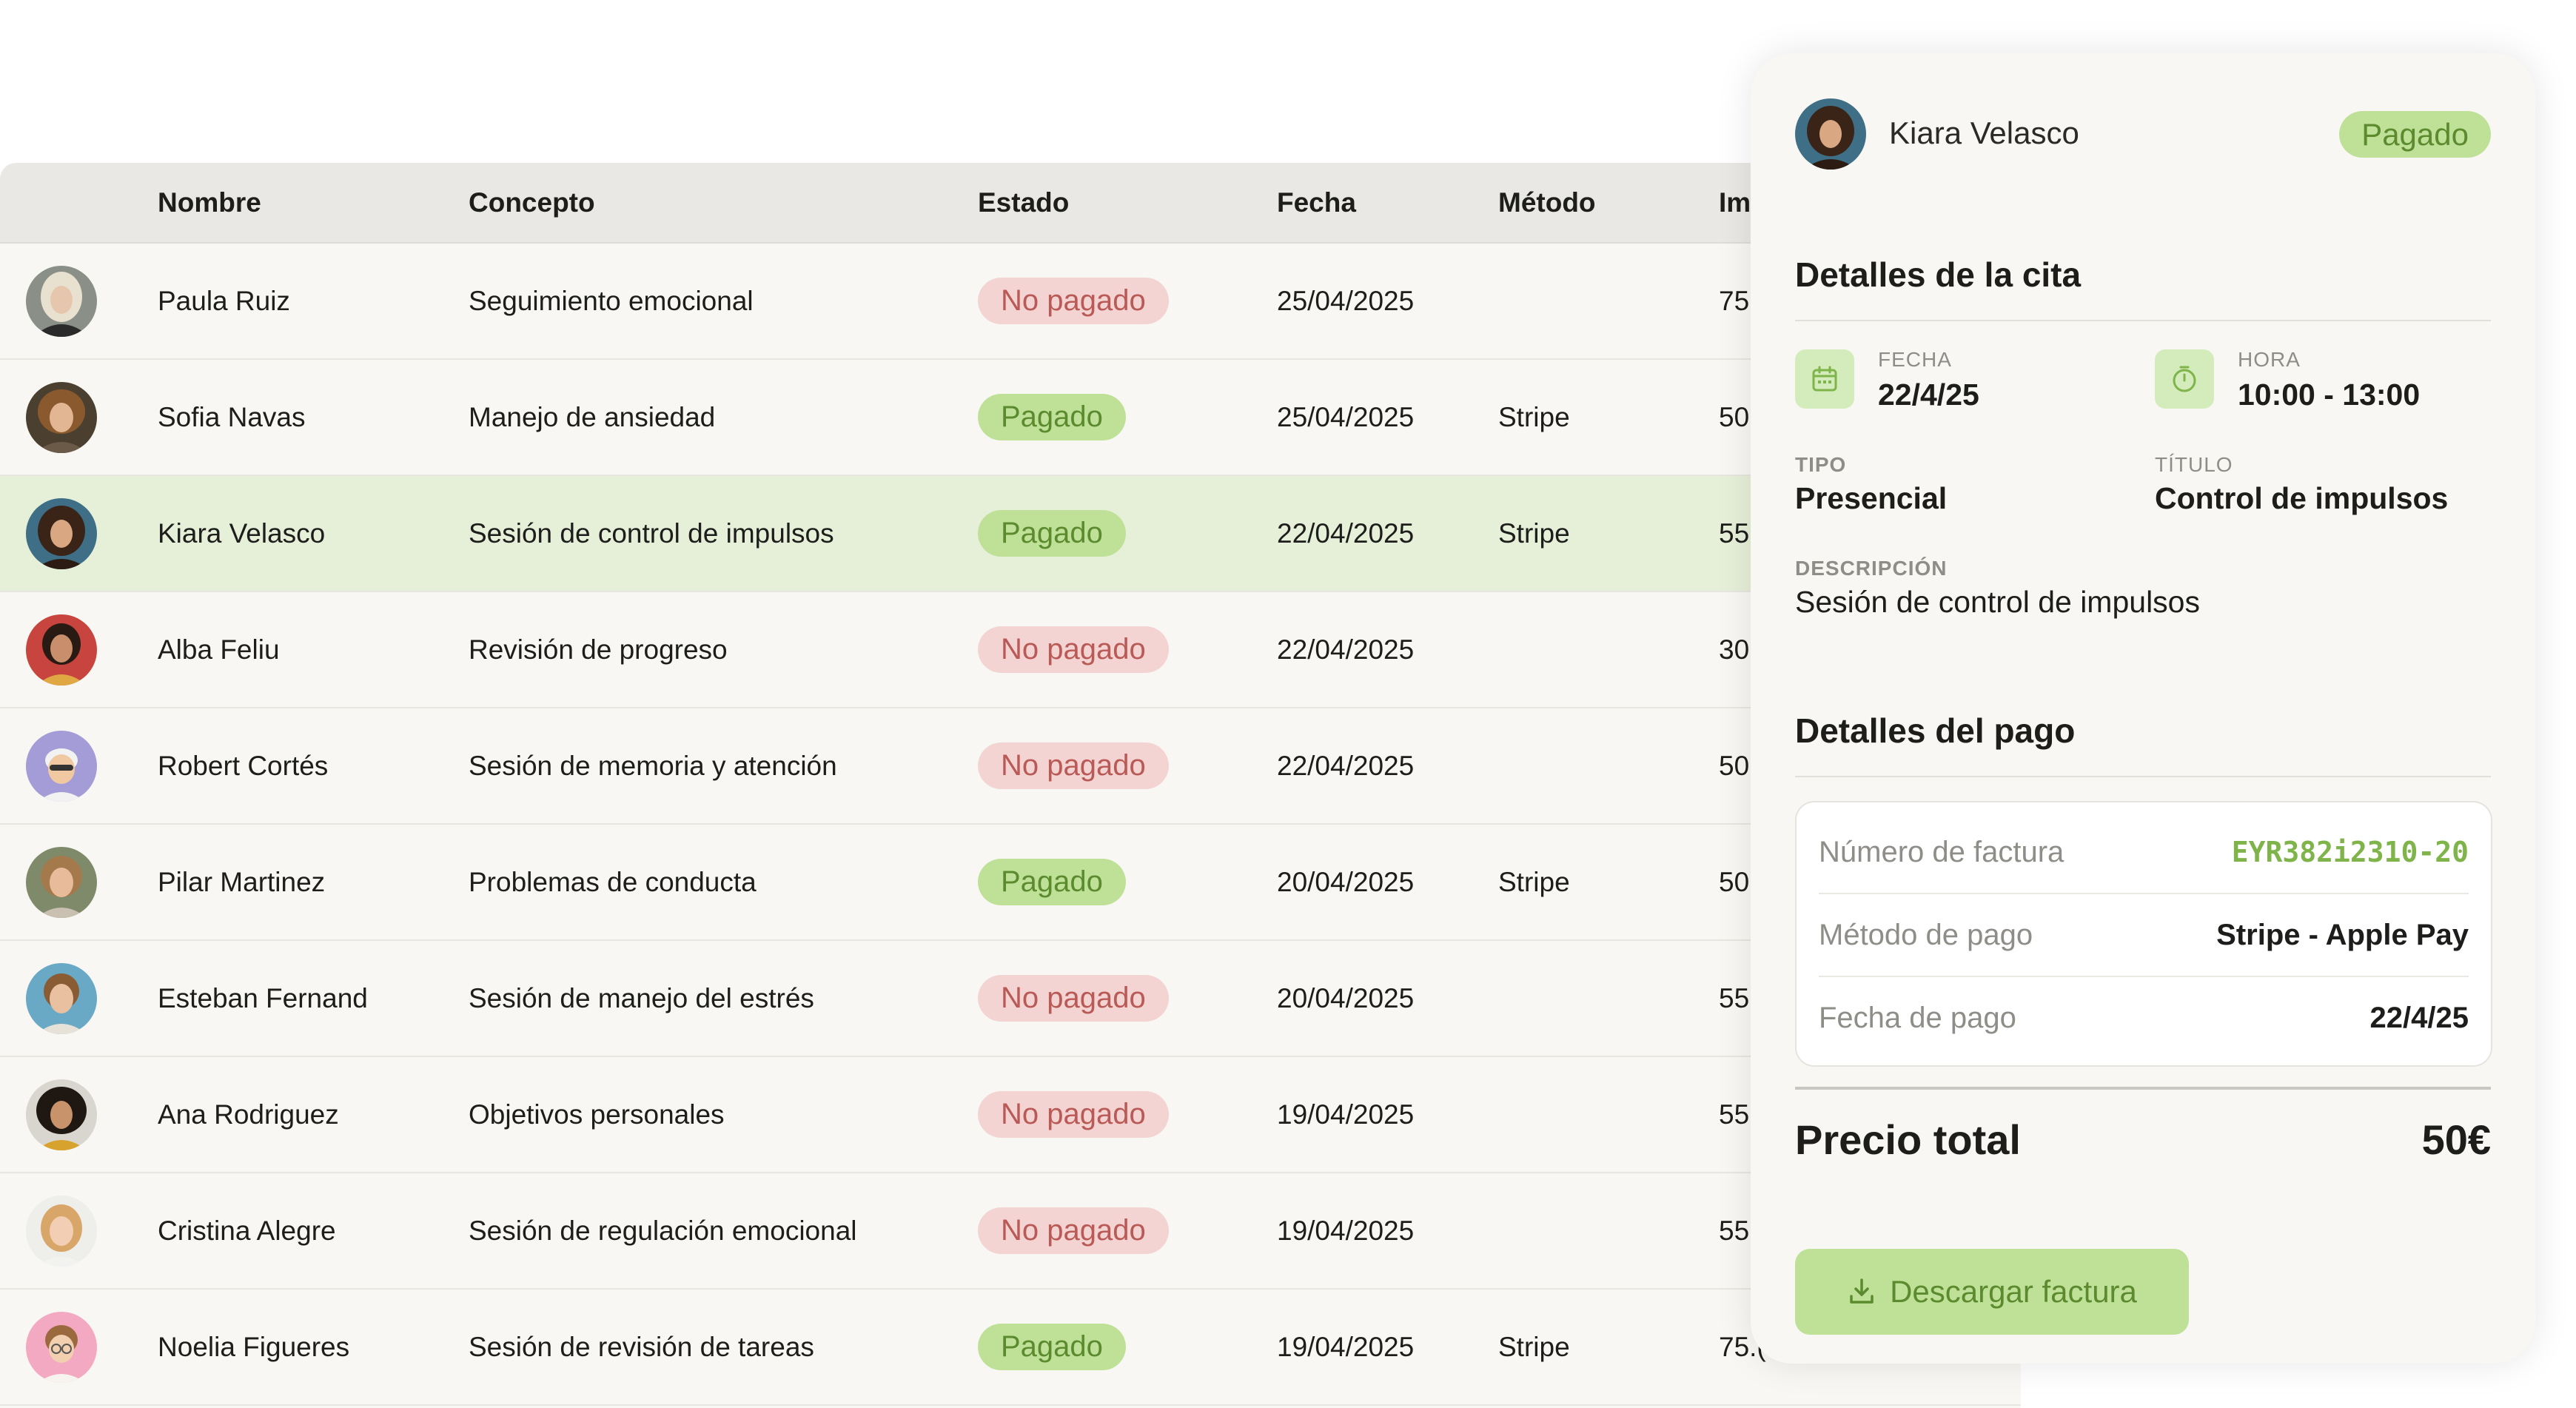 The image size is (2576, 1408). I want to click on table-header: Nombre Concepto Estado Fecha Método Im, so click(1010, 203).